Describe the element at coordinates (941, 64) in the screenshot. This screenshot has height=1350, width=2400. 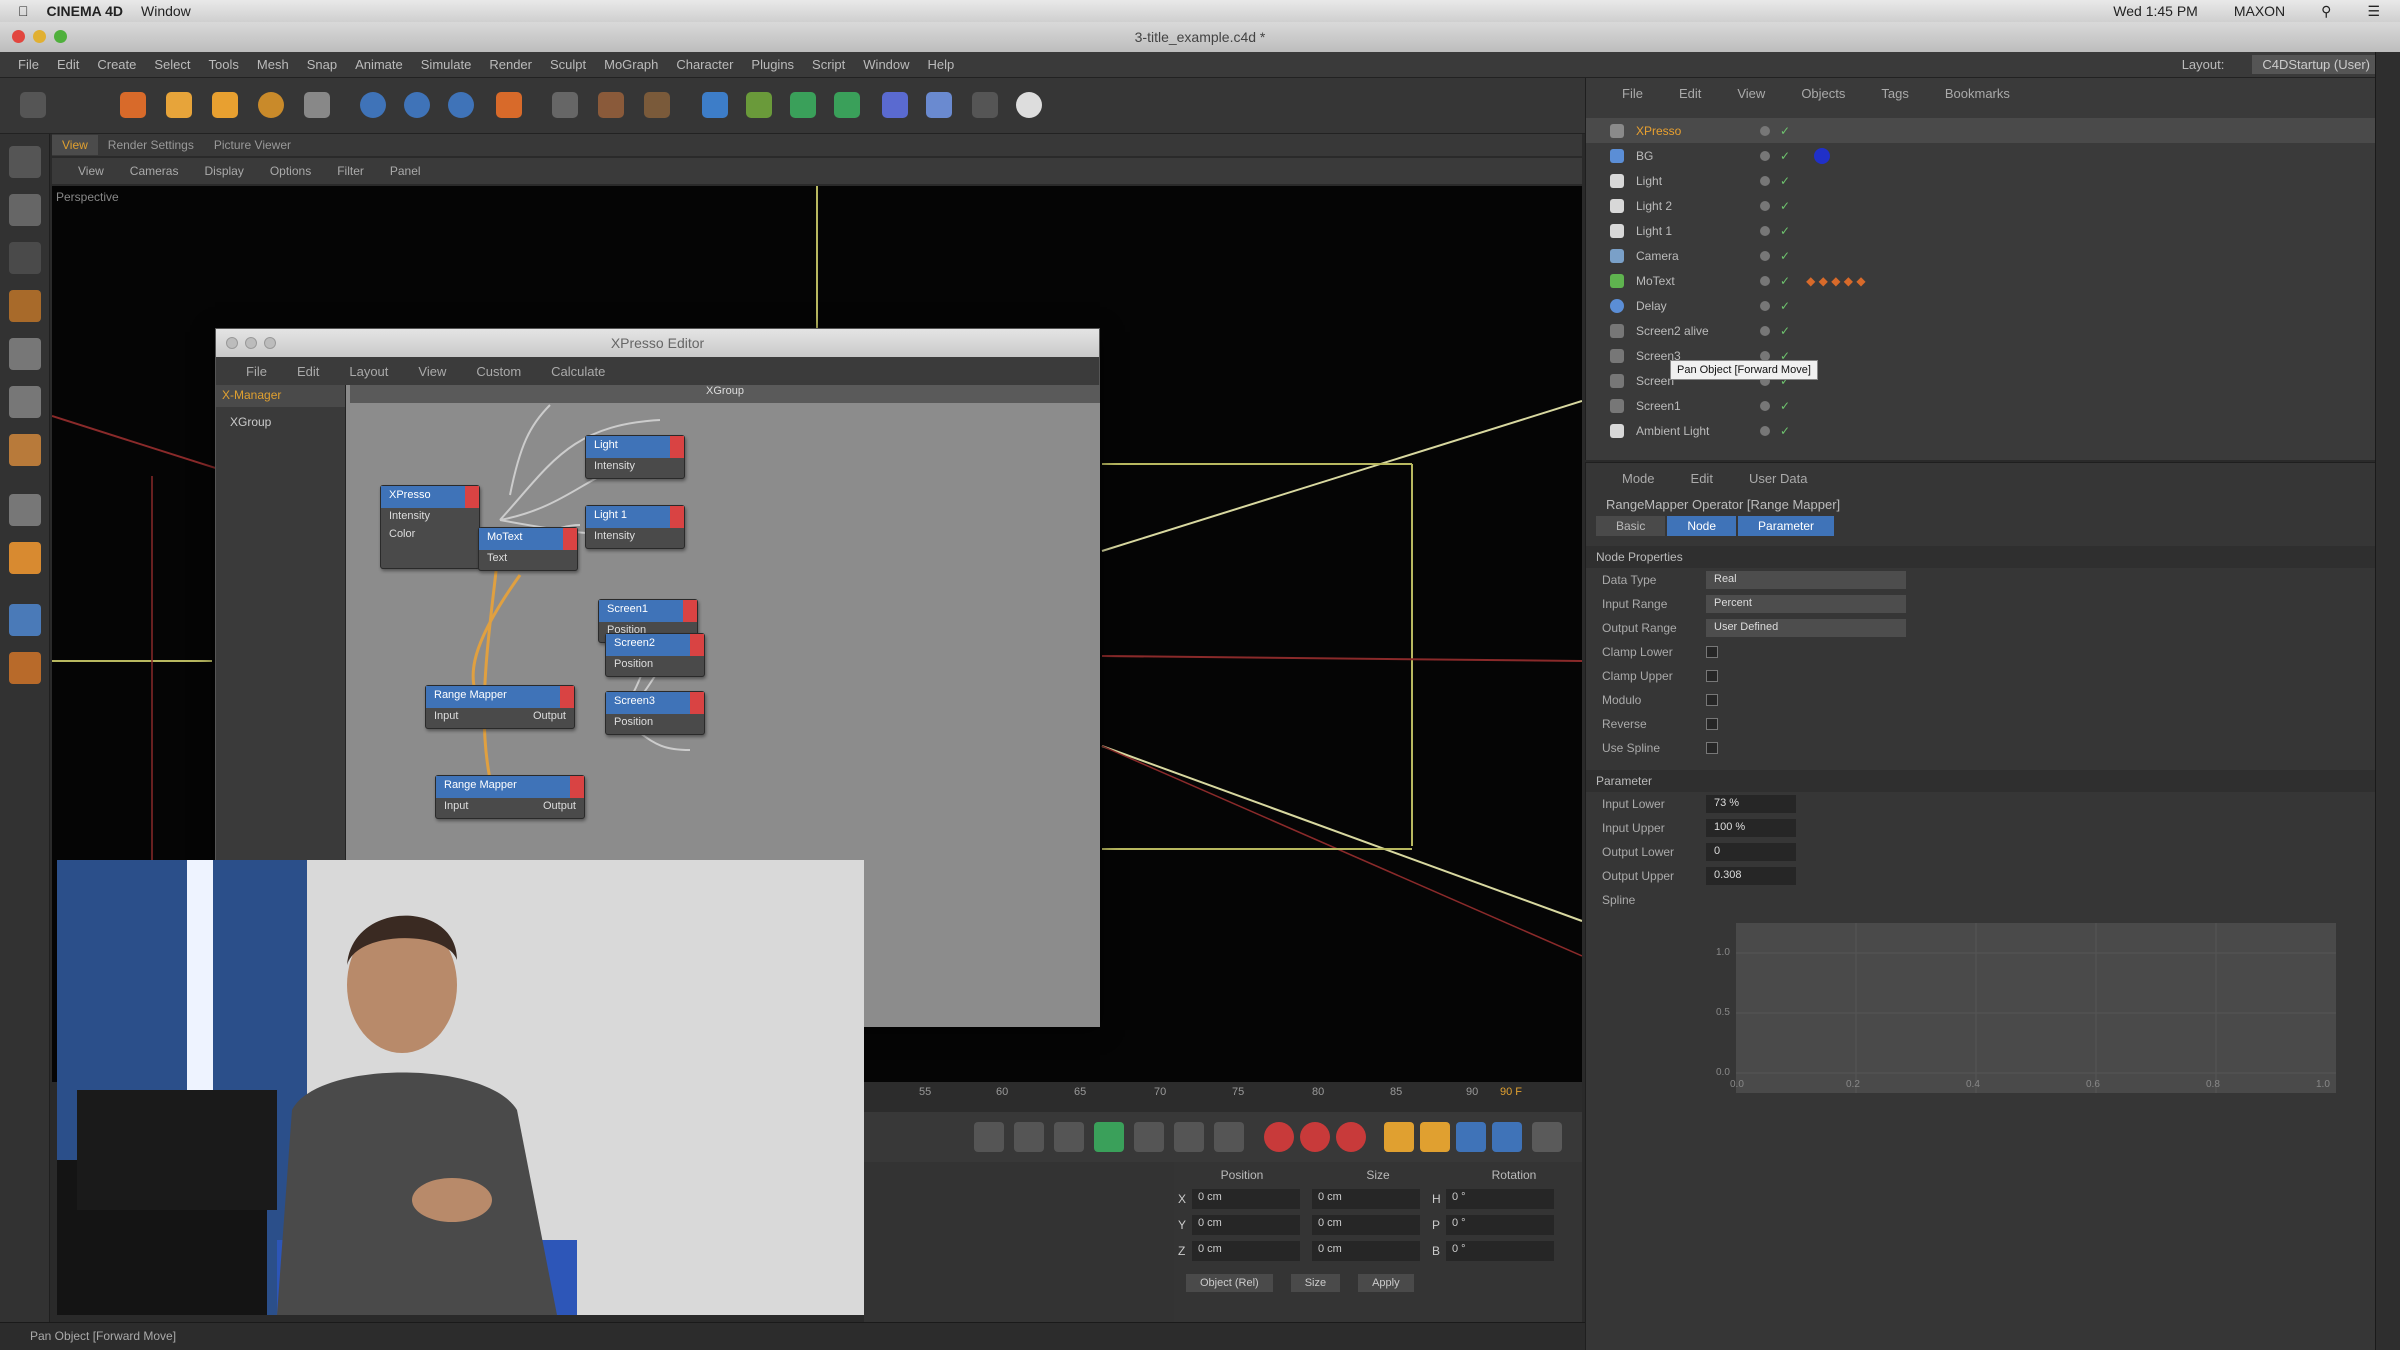
I see `menu-help: Help` at that location.